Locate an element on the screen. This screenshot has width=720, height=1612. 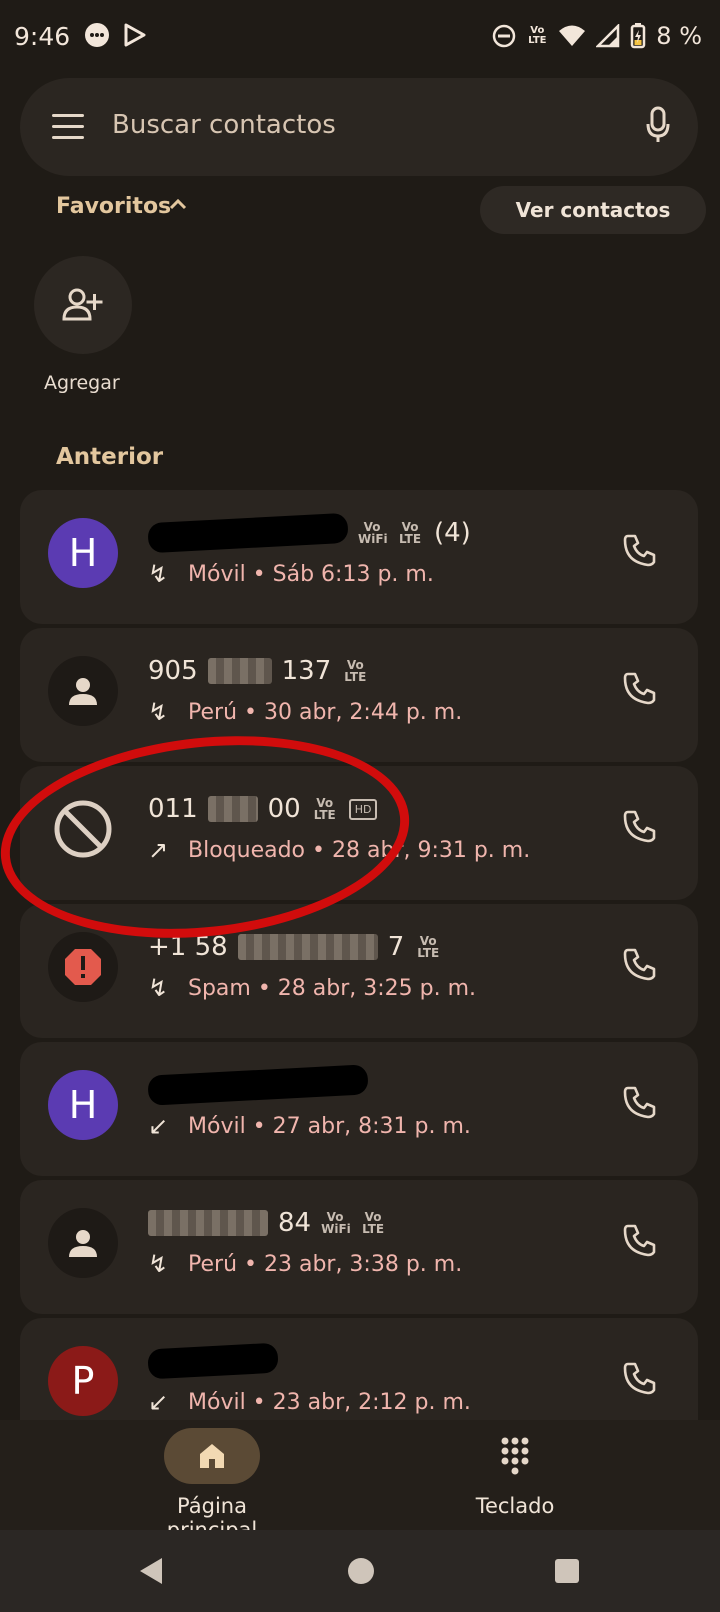
favorites-header: Favoritos Ver contactos is located at coordinates (360, 216).